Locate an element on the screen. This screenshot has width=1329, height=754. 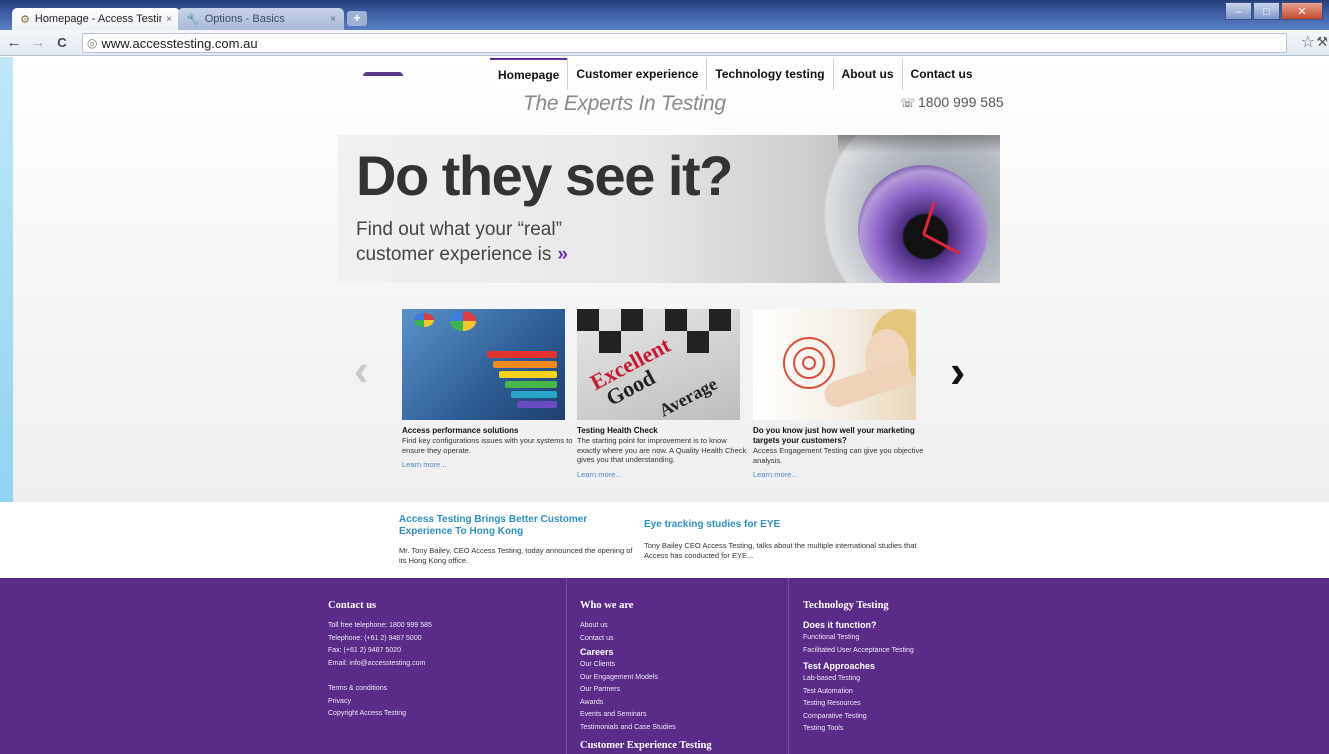
footer-link: Testing Tools is located at coordinates (915, 729).